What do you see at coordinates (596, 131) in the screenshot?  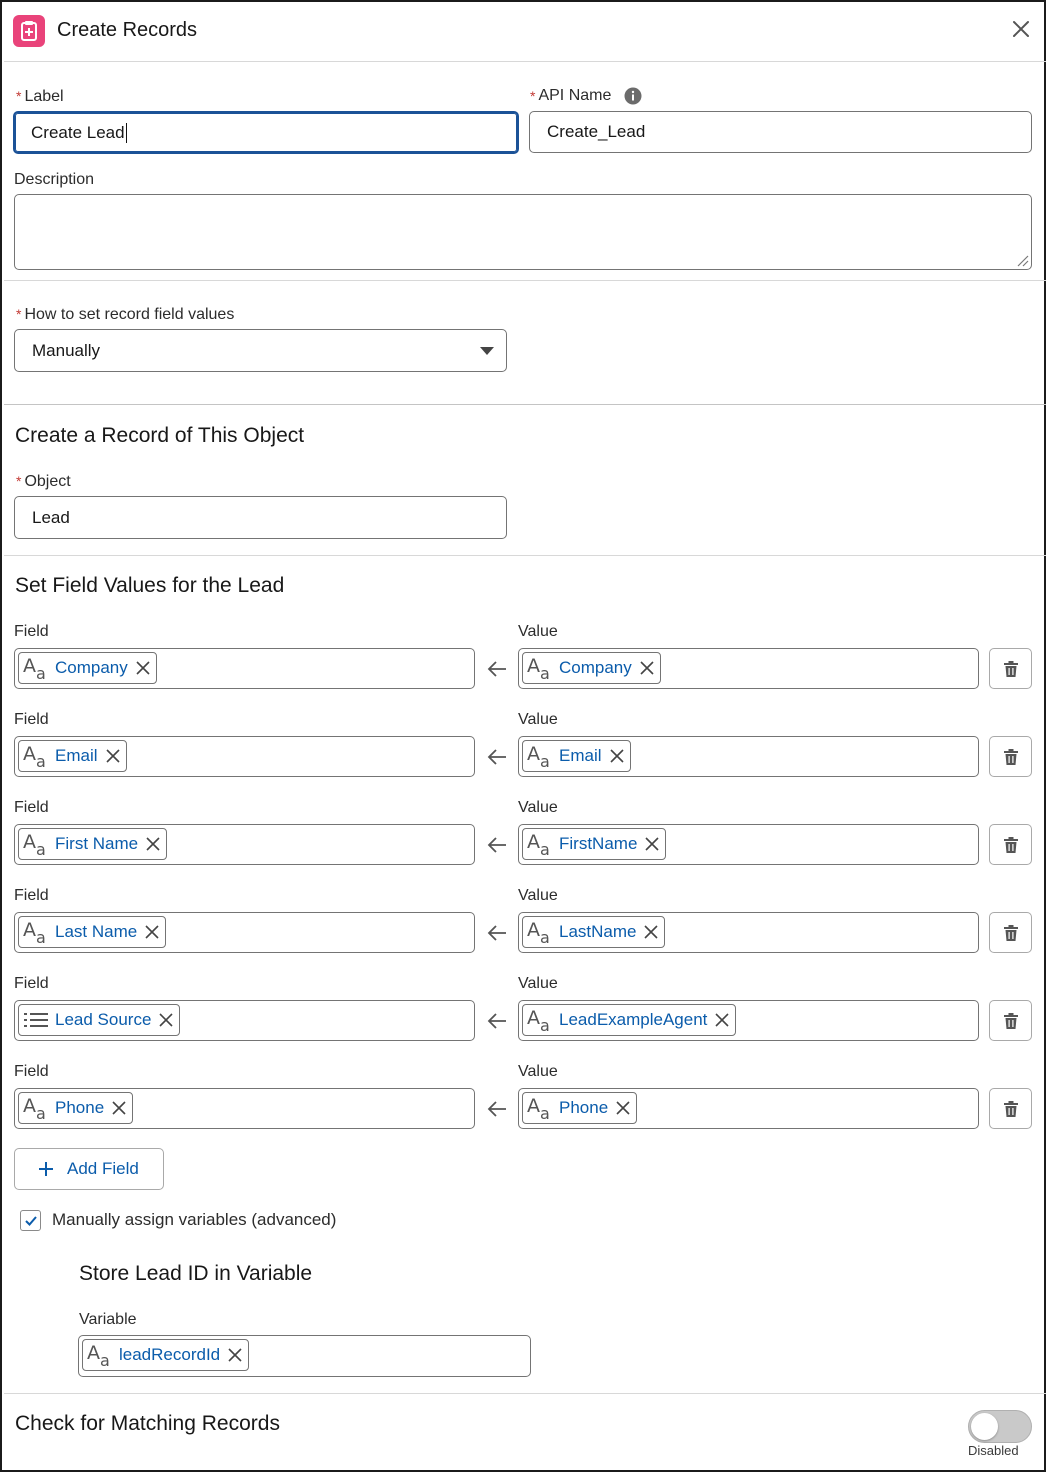 I see `api-name-input-value: Create_Lead` at bounding box center [596, 131].